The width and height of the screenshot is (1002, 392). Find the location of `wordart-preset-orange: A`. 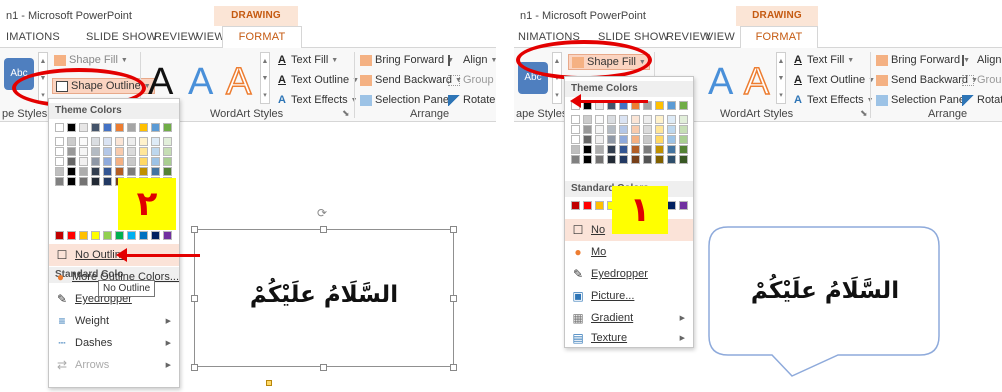

wordart-preset-orange: A is located at coordinates (238, 82).